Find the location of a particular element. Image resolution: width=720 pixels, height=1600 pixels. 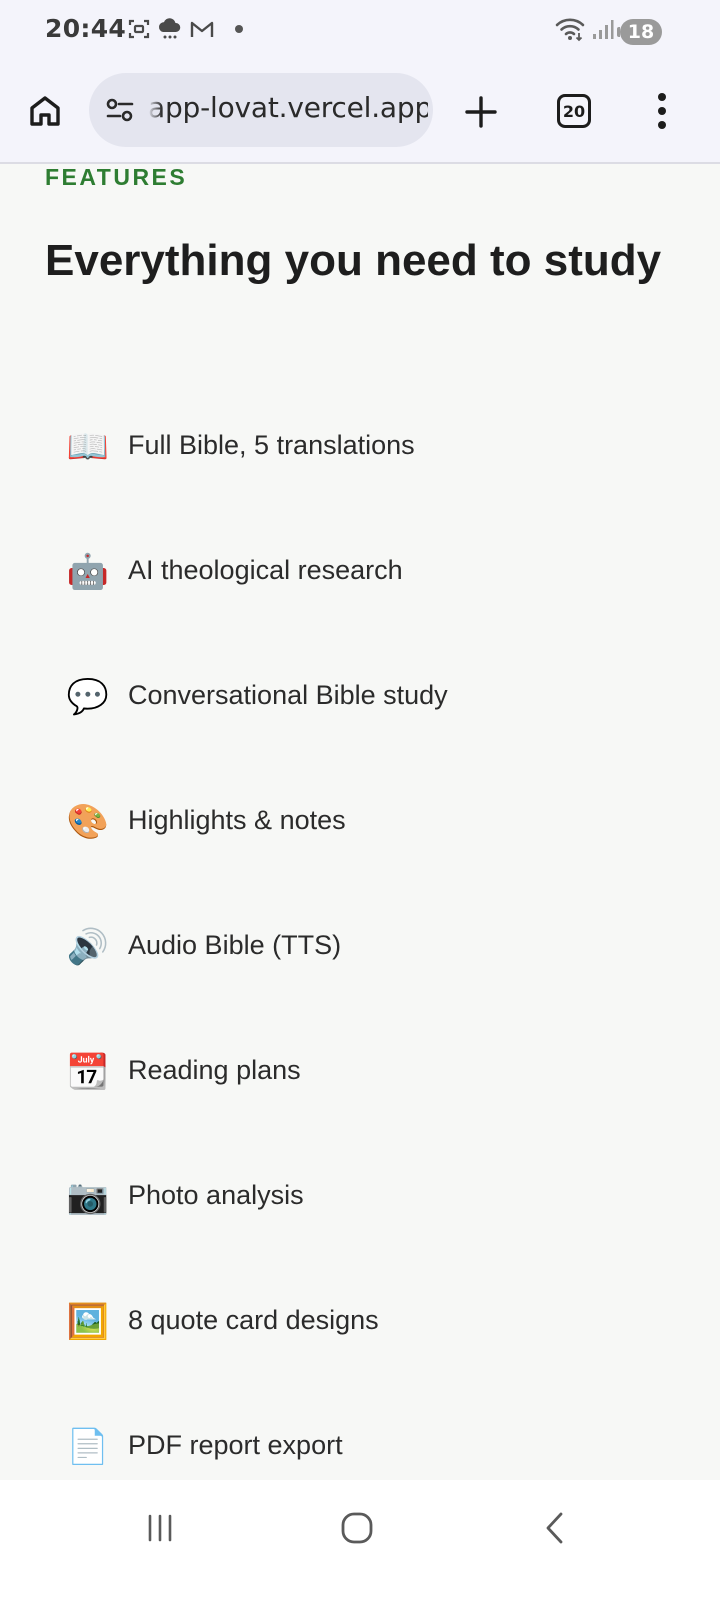

cloud-rain-icon is located at coordinates (170, 29).